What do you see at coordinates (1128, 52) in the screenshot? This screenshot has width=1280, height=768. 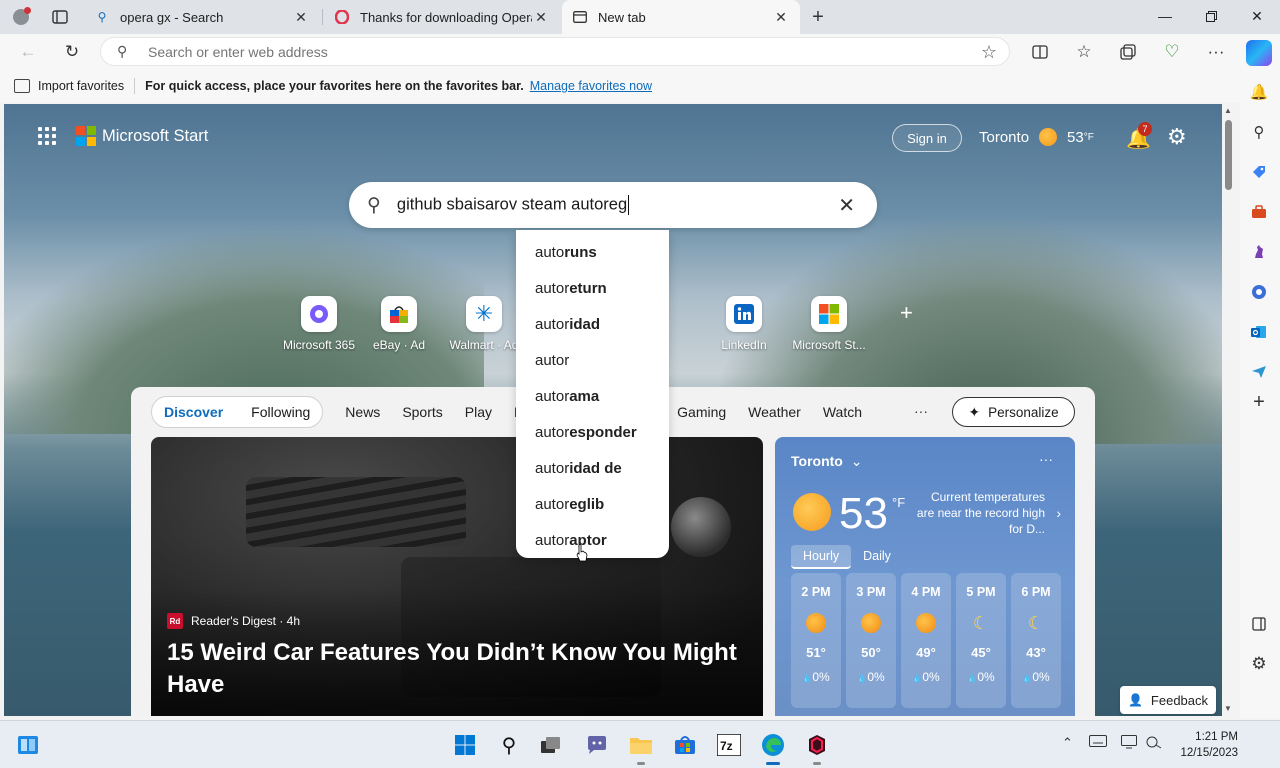 I see `collections-button` at bounding box center [1128, 52].